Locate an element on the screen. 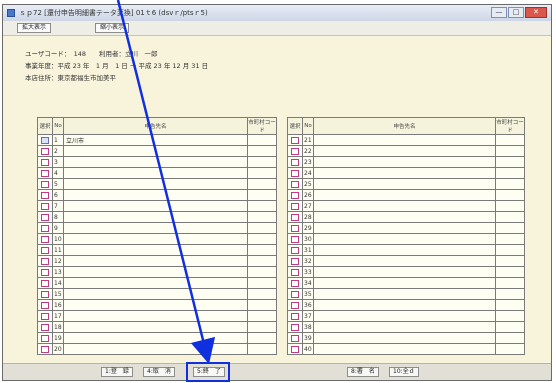 The image size is (556, 383). annotation-highlight-box is located at coordinates (208, 372).